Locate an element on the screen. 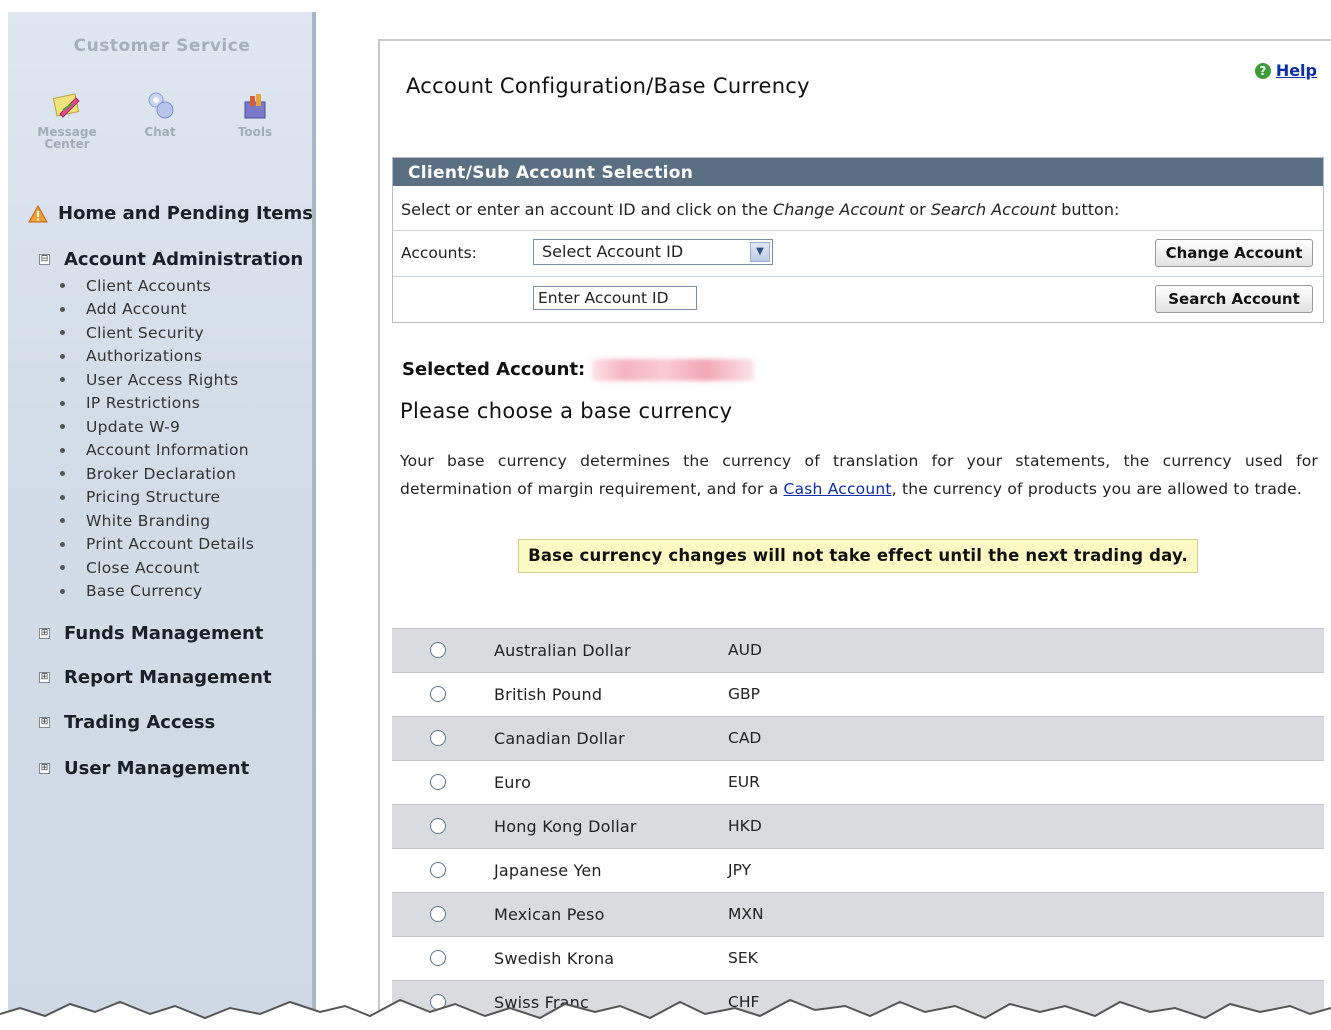 The height and width of the screenshot is (1030, 1331). choose-currency-title: Please choose a base currency is located at coordinates (566, 411).